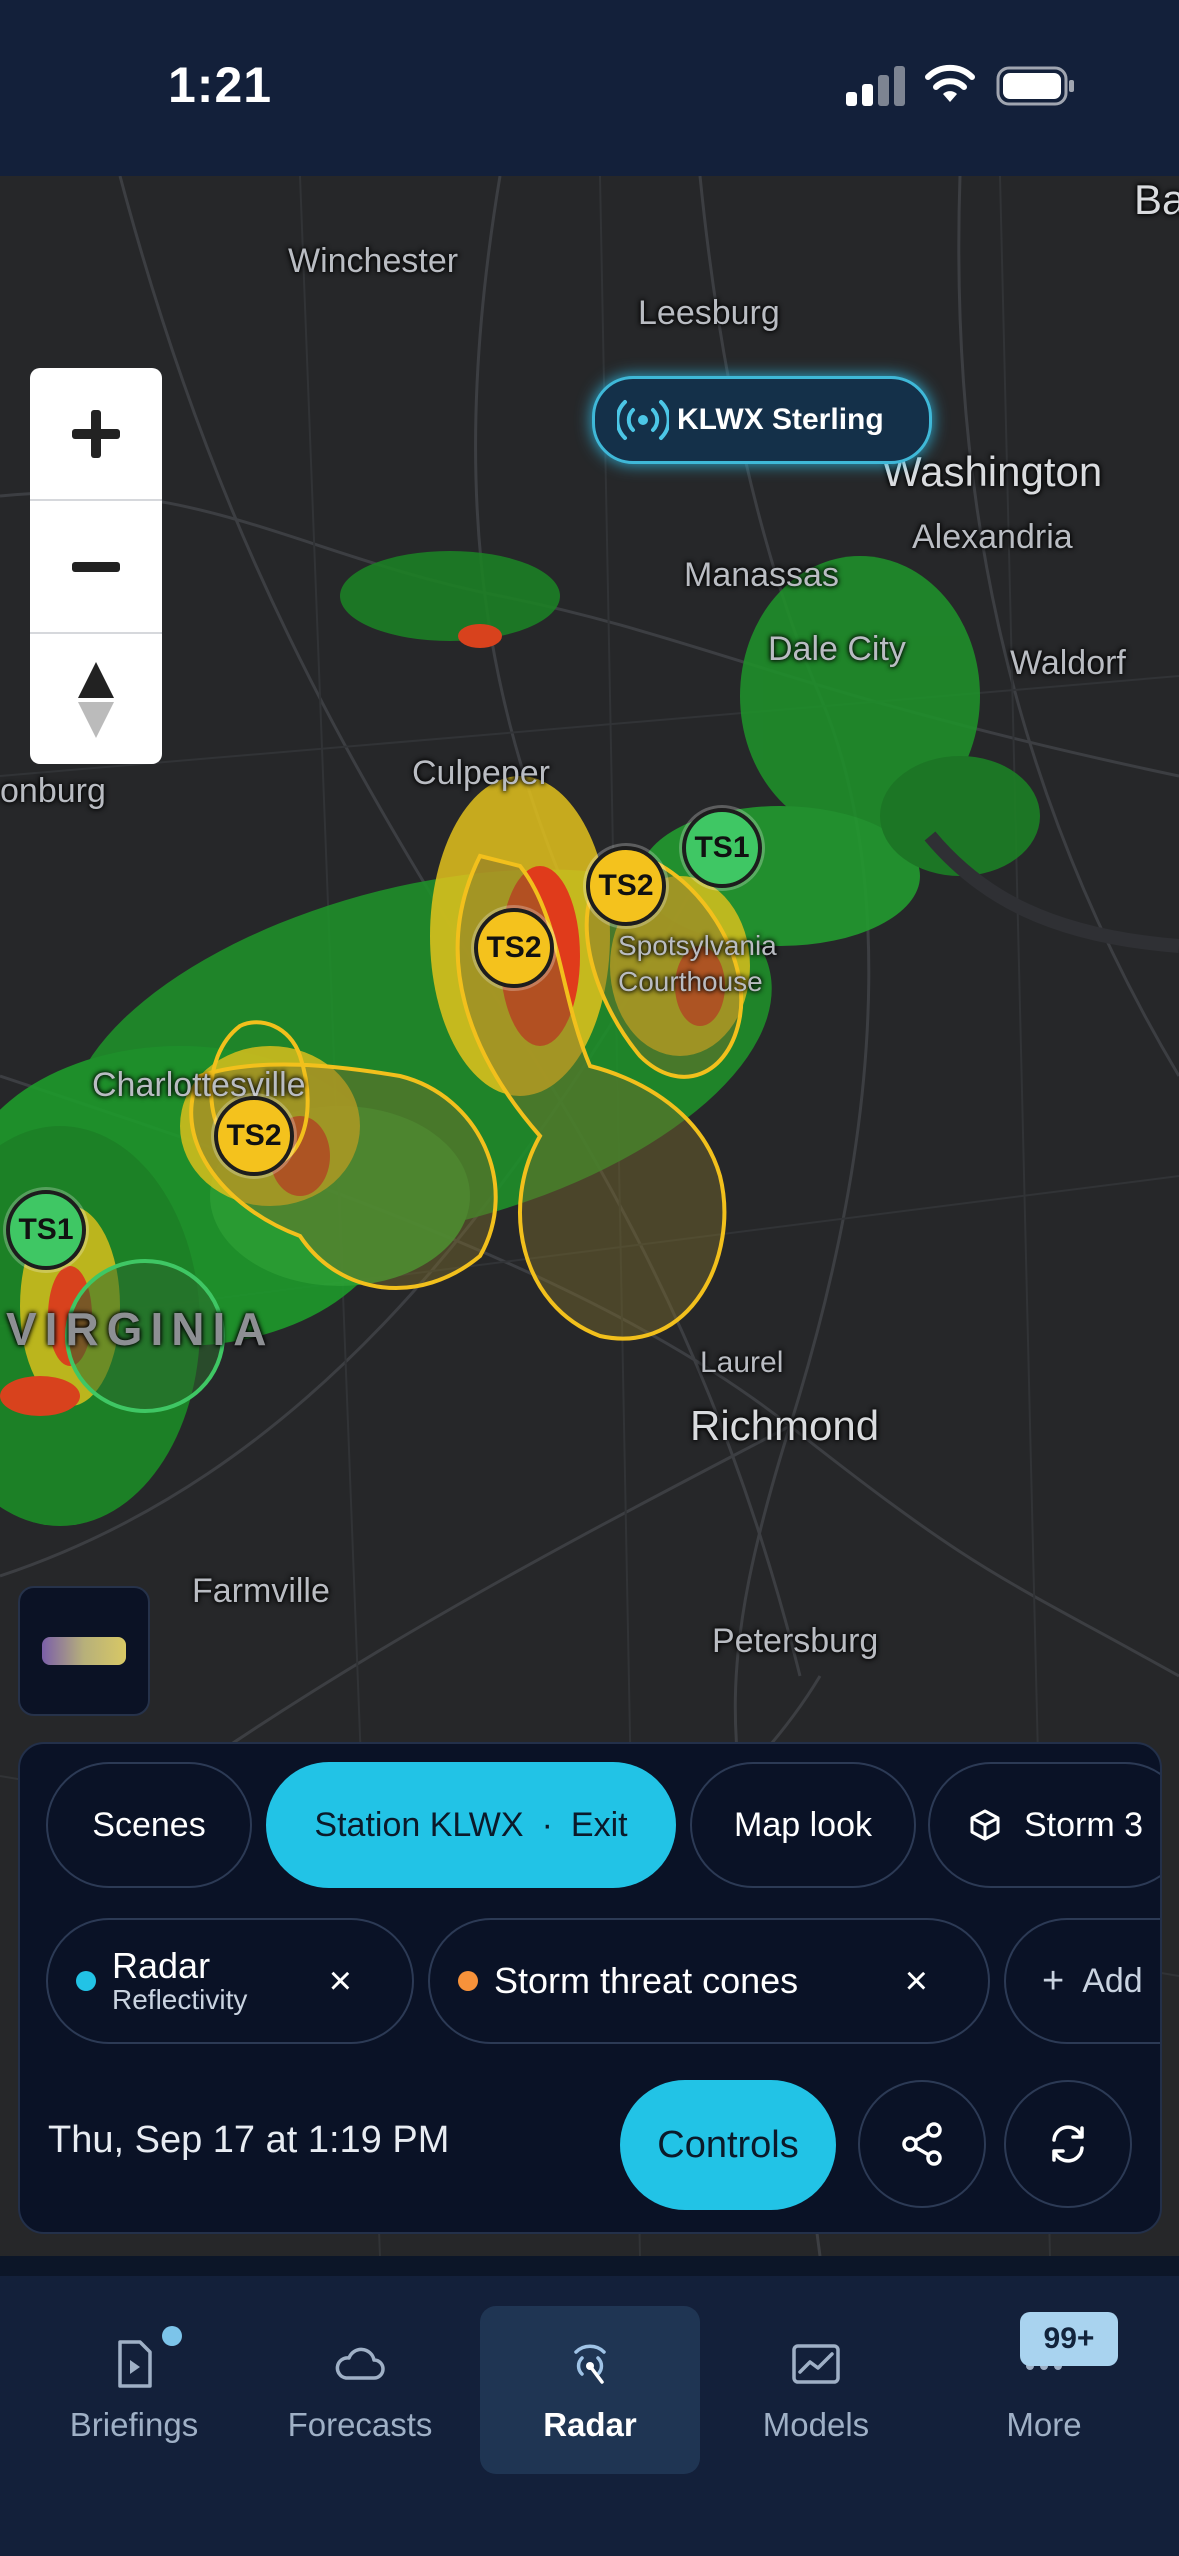 Image resolution: width=1179 pixels, height=2556 pixels. What do you see at coordinates (589, 88) in the screenshot?
I see `status-bar: 1:21` at bounding box center [589, 88].